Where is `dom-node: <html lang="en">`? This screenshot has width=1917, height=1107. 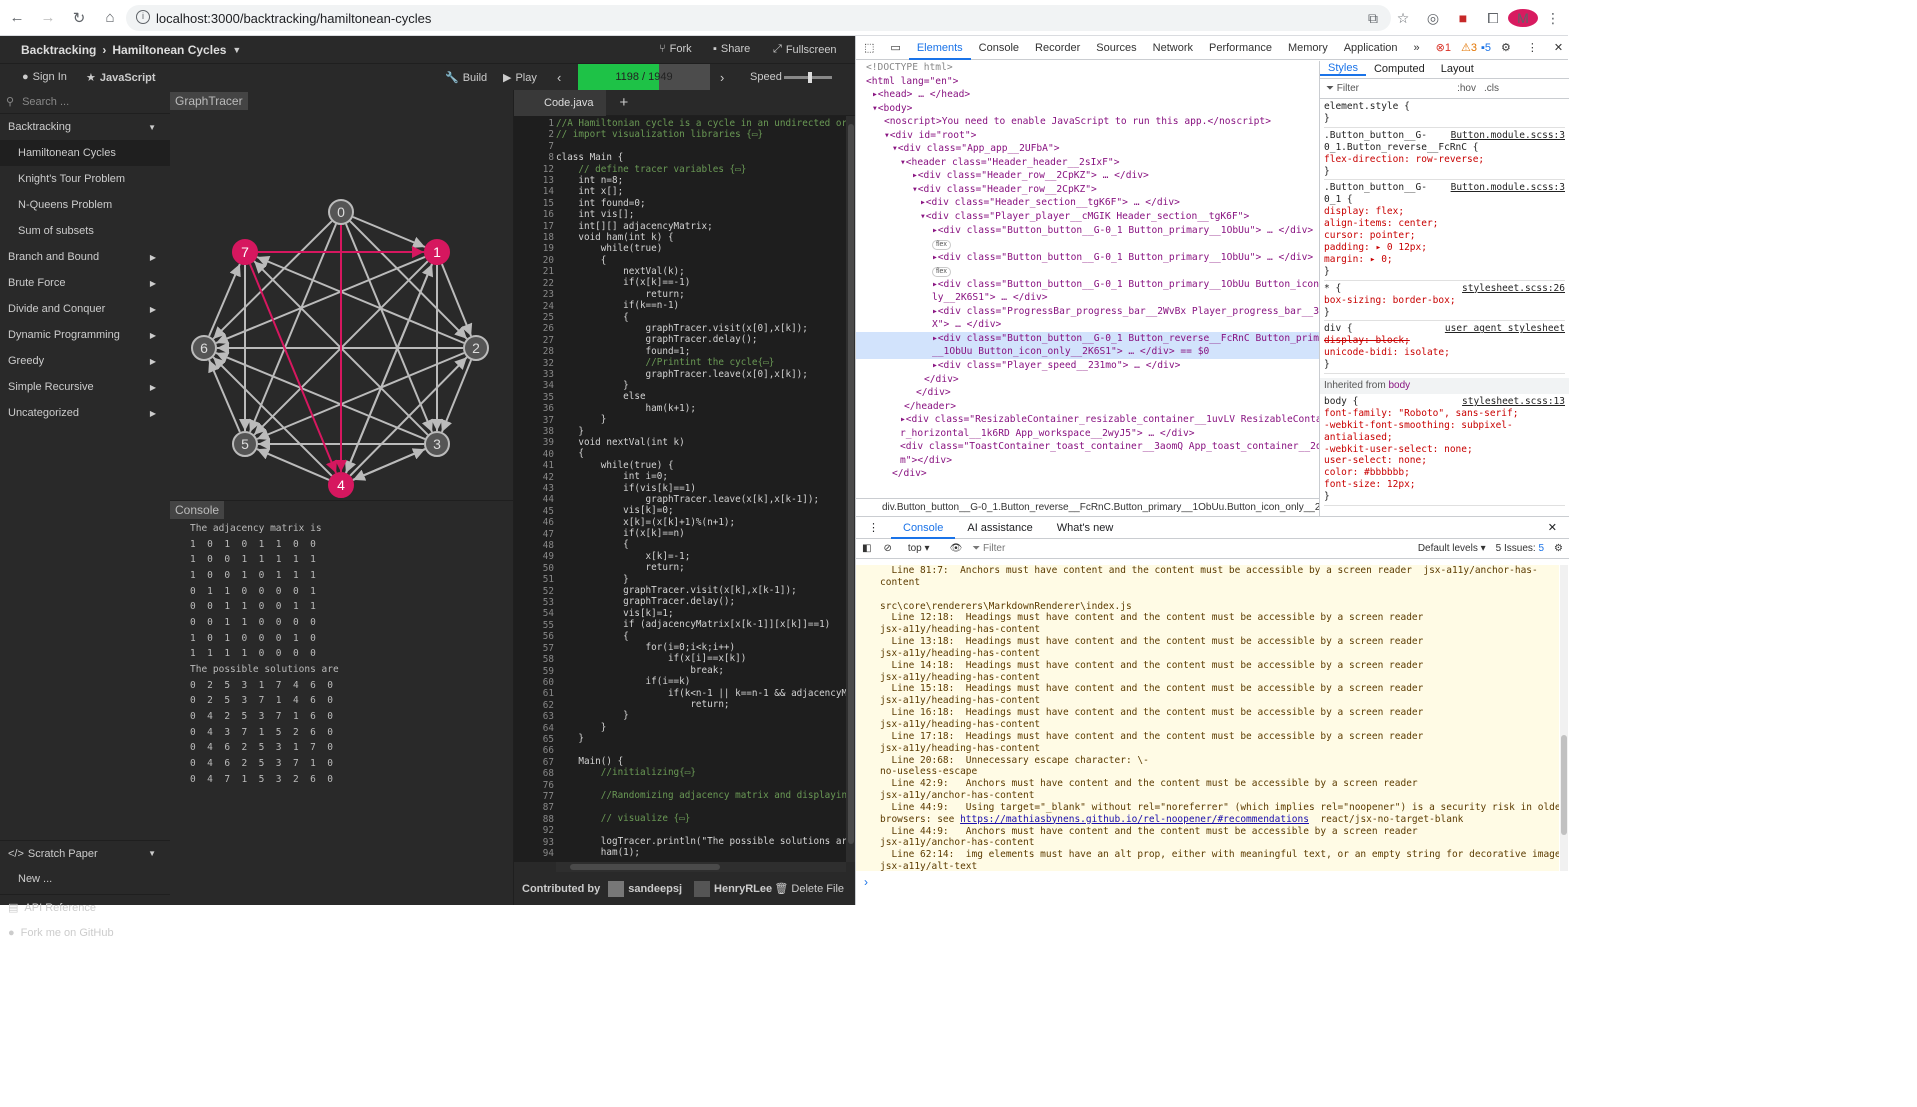 dom-node: <html lang="en"> is located at coordinates (1087, 82).